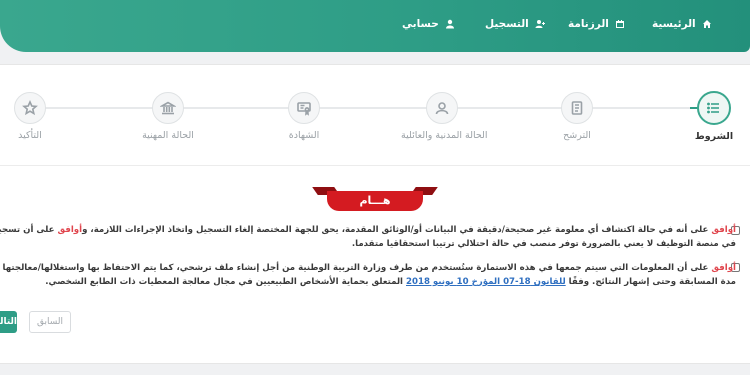 The width and height of the screenshot is (750, 375). I want to click on nav-register: التسجيل, so click(515, 24).